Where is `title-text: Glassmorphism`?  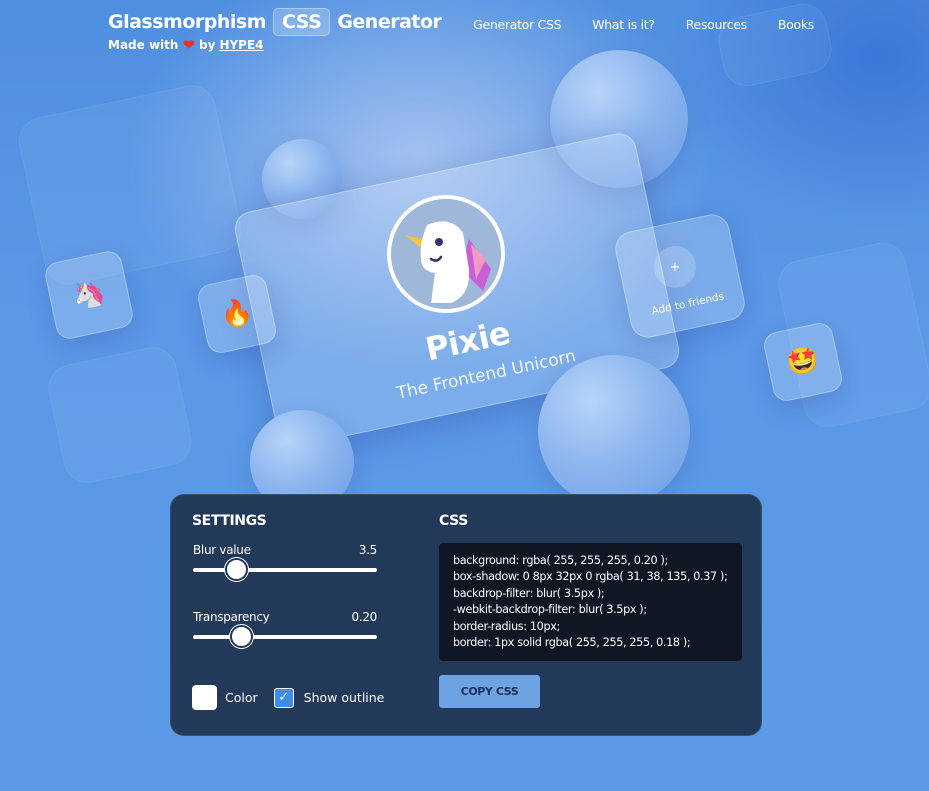
title-text: Glassmorphism is located at coordinates (187, 22).